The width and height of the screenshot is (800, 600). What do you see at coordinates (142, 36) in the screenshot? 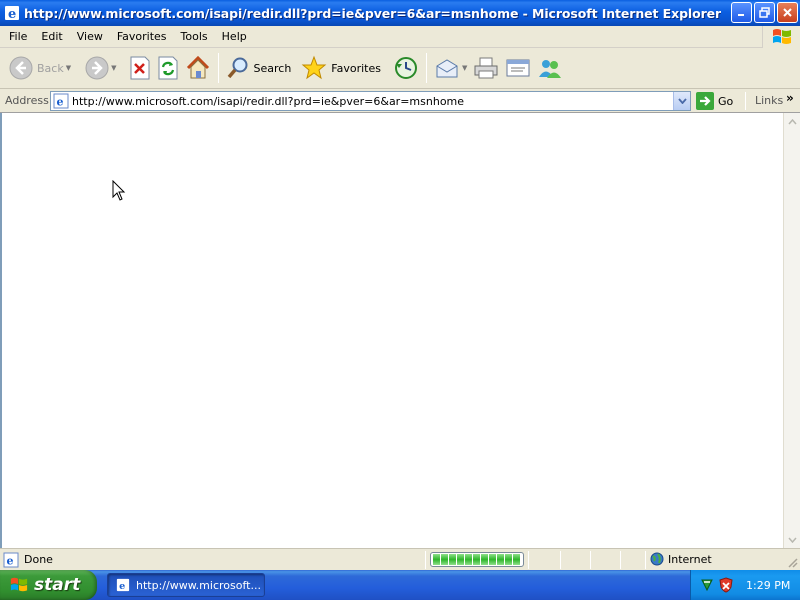
I see `menu-favorites: Favorites` at bounding box center [142, 36].